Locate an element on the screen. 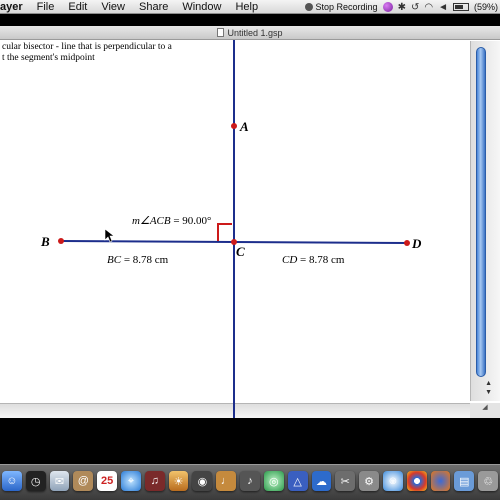 The width and height of the screenshot is (500, 500). right-angle-marker is located at coordinates (224, 232).